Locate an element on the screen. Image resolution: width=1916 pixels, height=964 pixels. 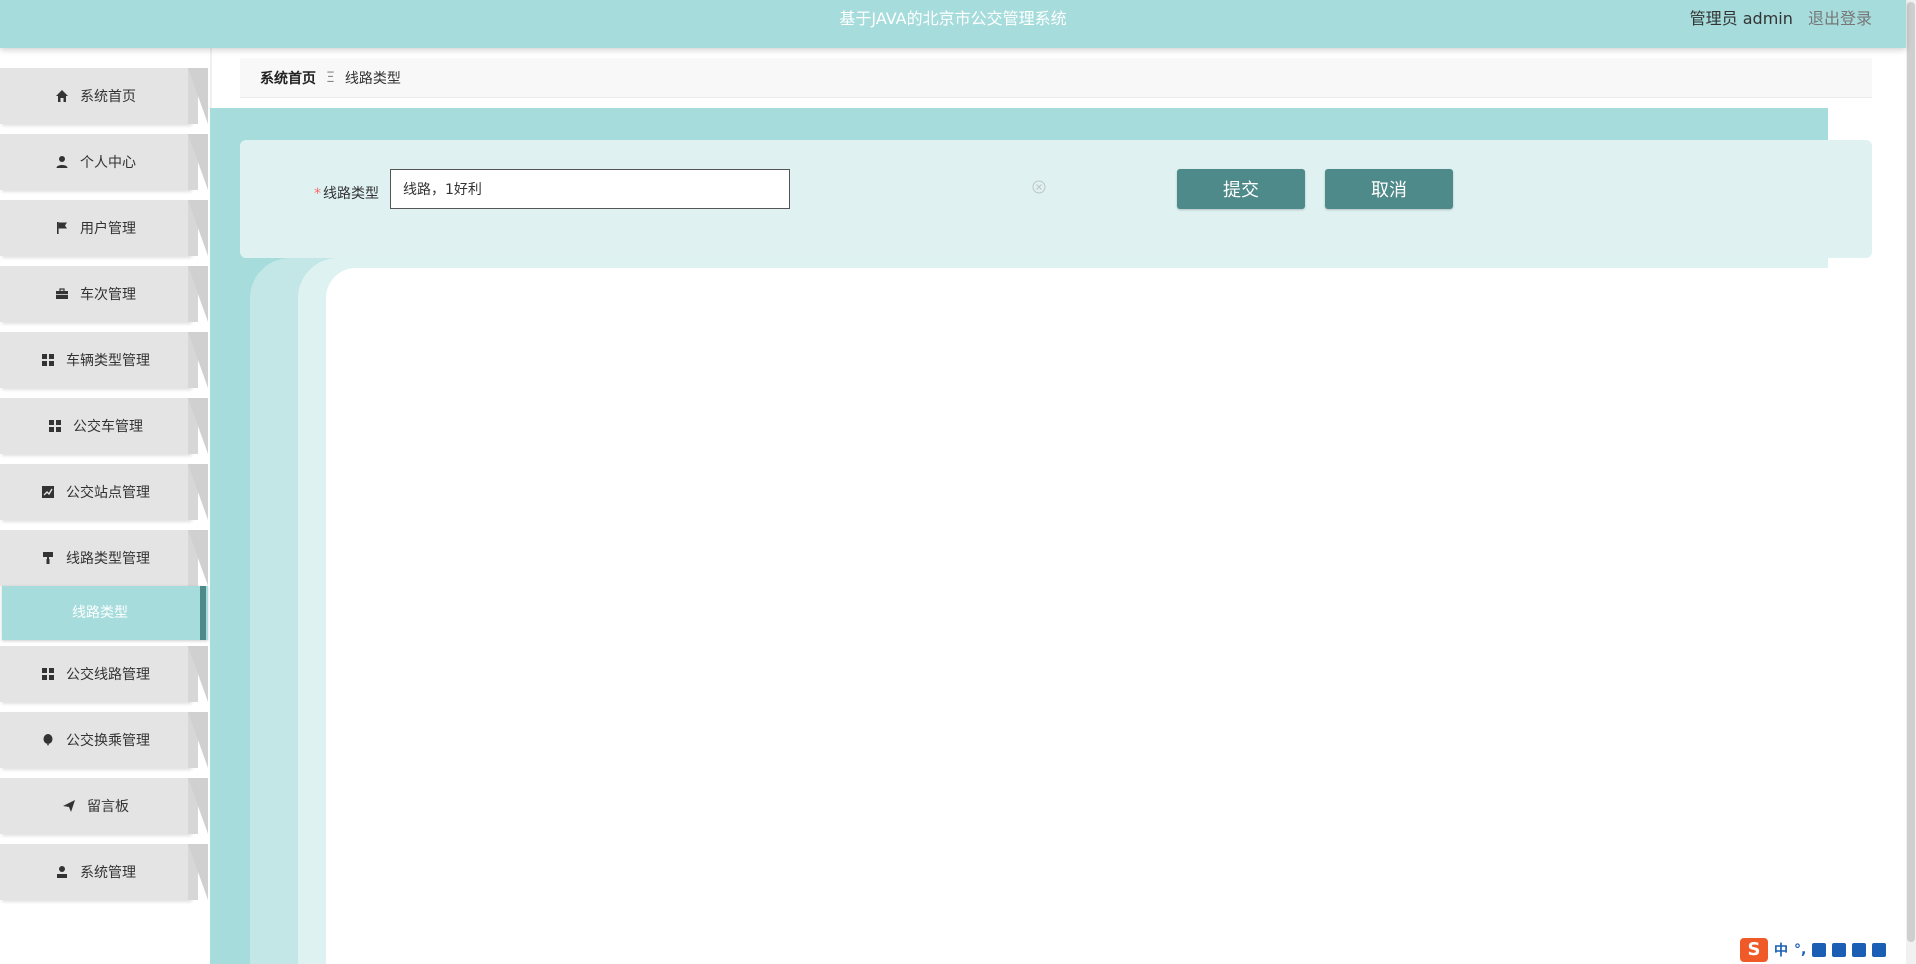
active-indicator is located at coordinates (203, 613).